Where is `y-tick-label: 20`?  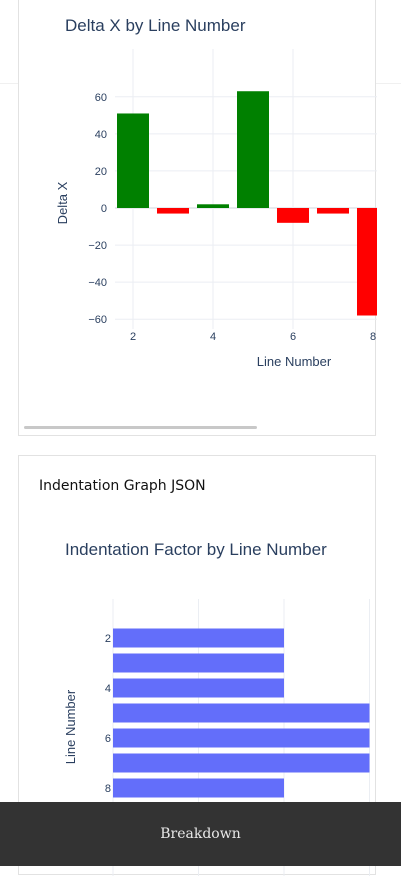
y-tick-label: 20 is located at coordinates (101, 172).